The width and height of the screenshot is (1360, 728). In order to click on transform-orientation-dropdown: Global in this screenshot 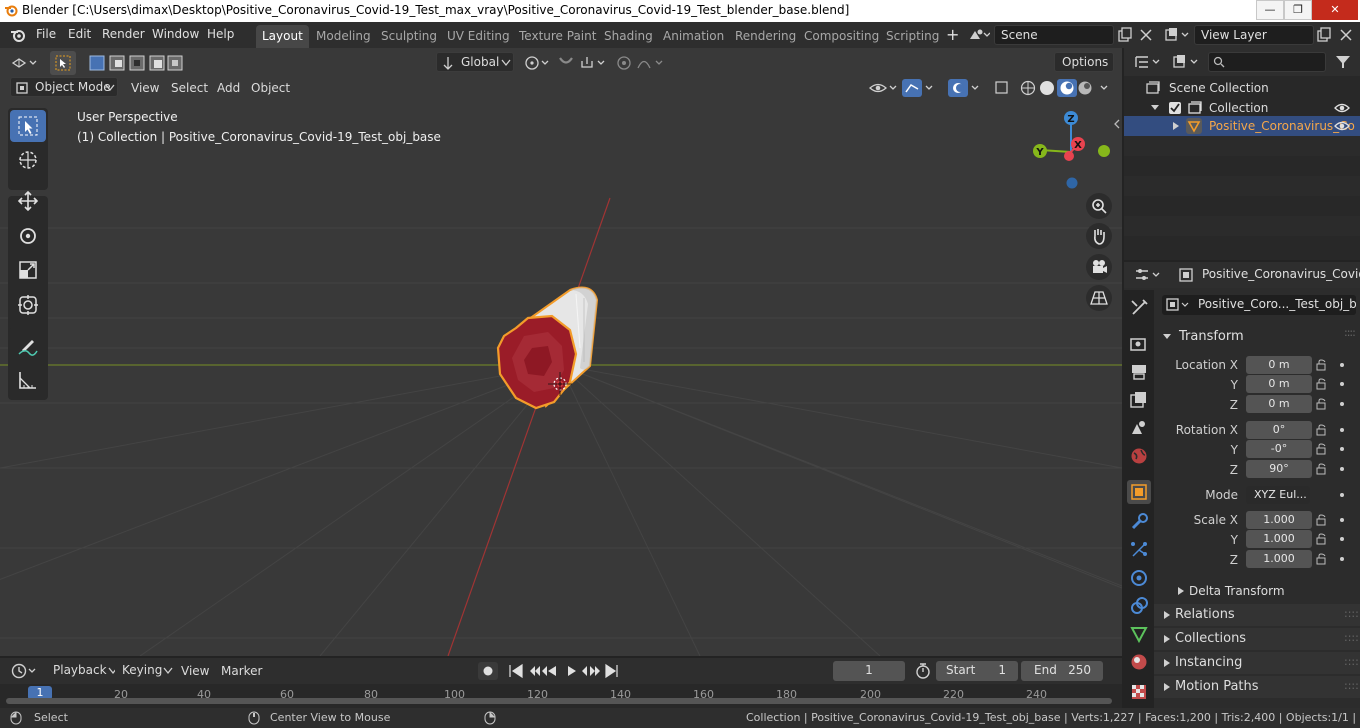, I will do `click(475, 62)`.